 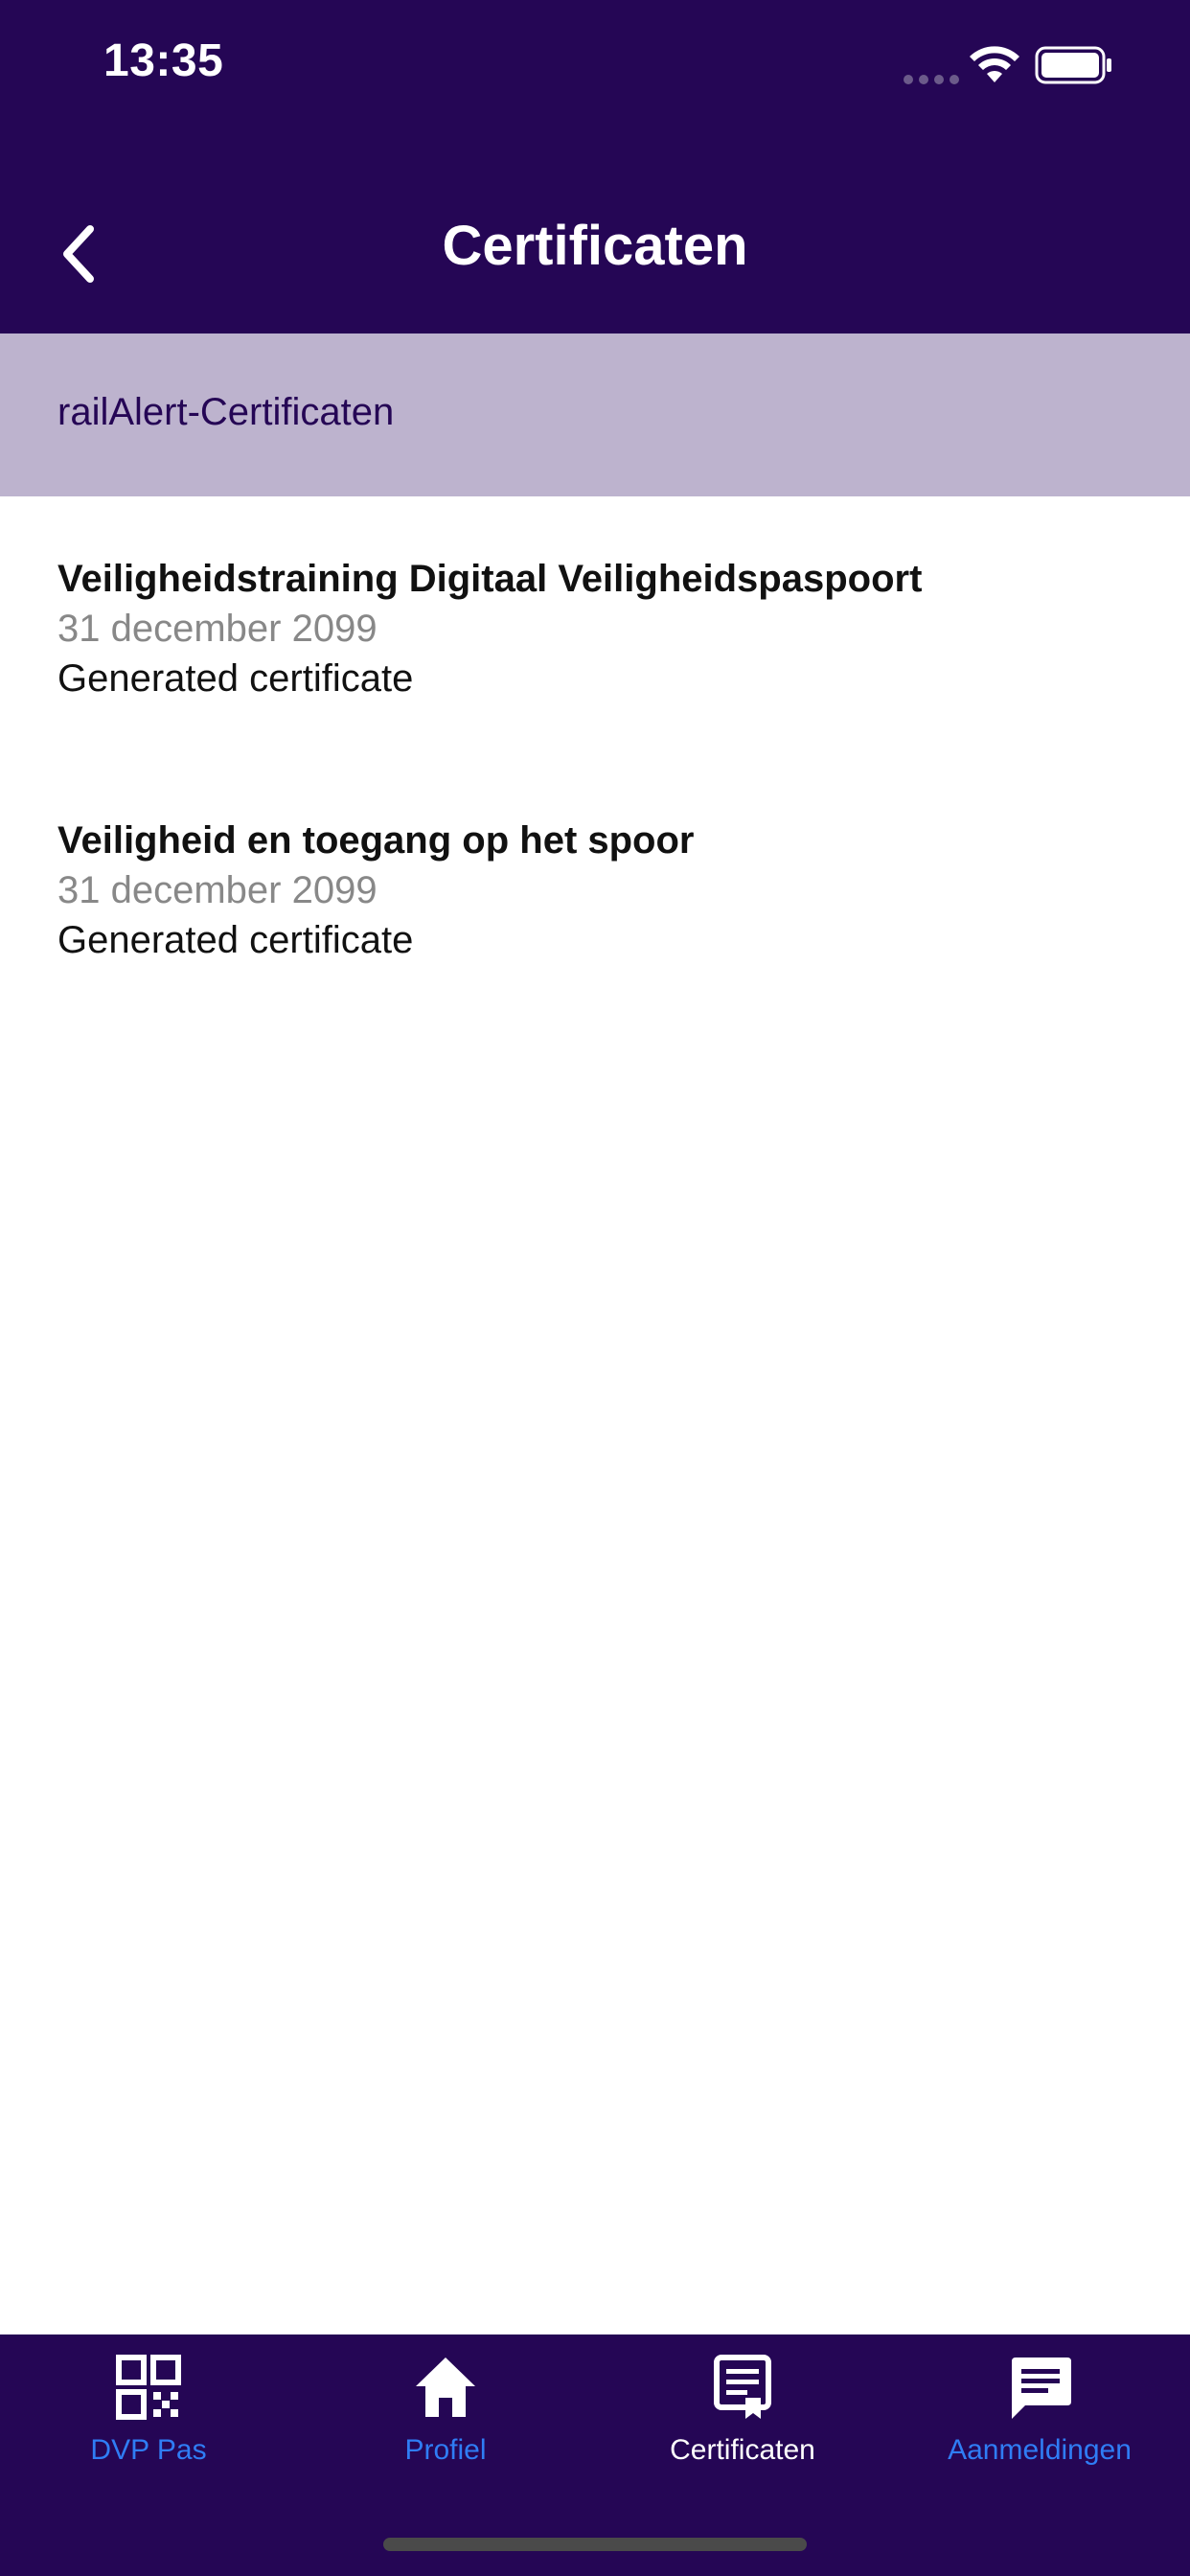 I want to click on section-label: railAlert-Certificaten, so click(x=226, y=412).